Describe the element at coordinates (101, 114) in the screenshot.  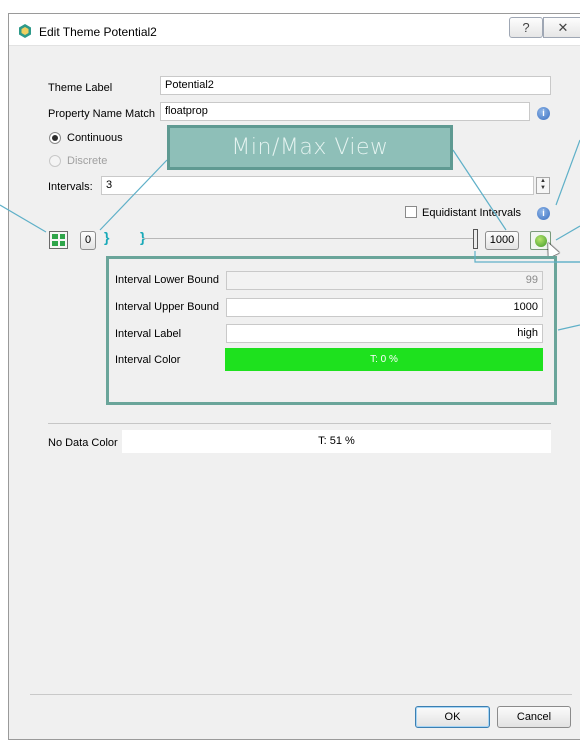
I see `property-name-match-caption: Property Name Match` at that location.